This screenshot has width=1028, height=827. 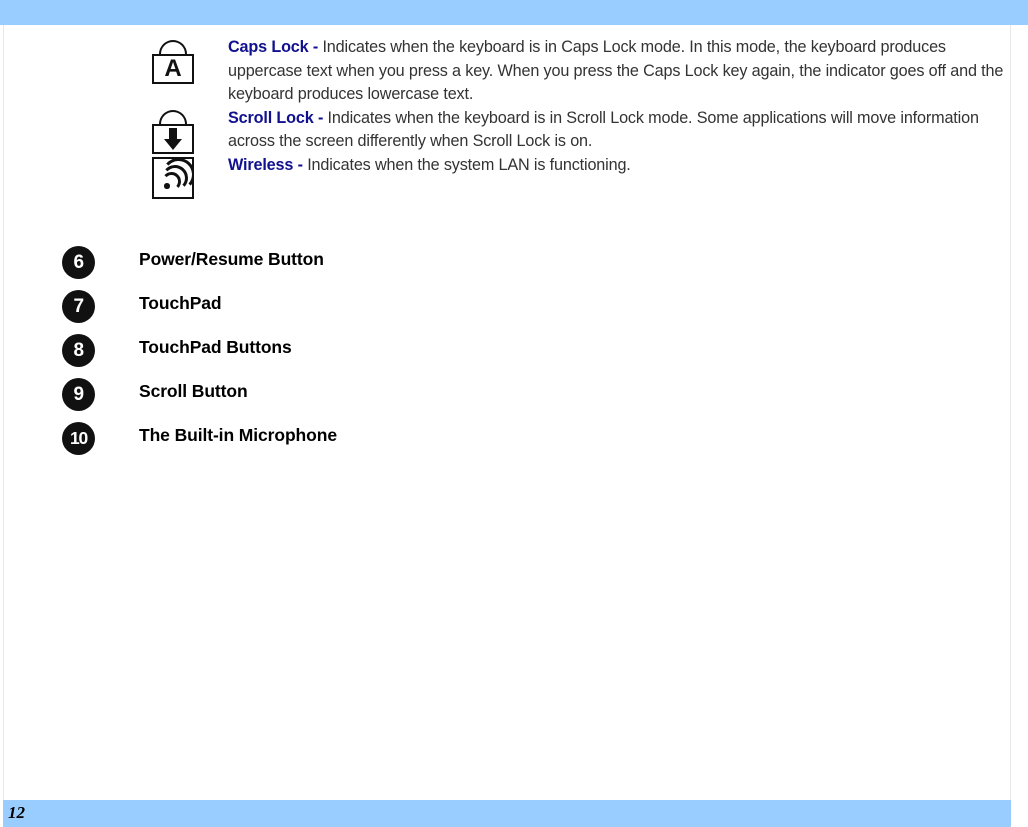 I want to click on list-item: 8 TouchPad Buttons, so click(x=514, y=350).